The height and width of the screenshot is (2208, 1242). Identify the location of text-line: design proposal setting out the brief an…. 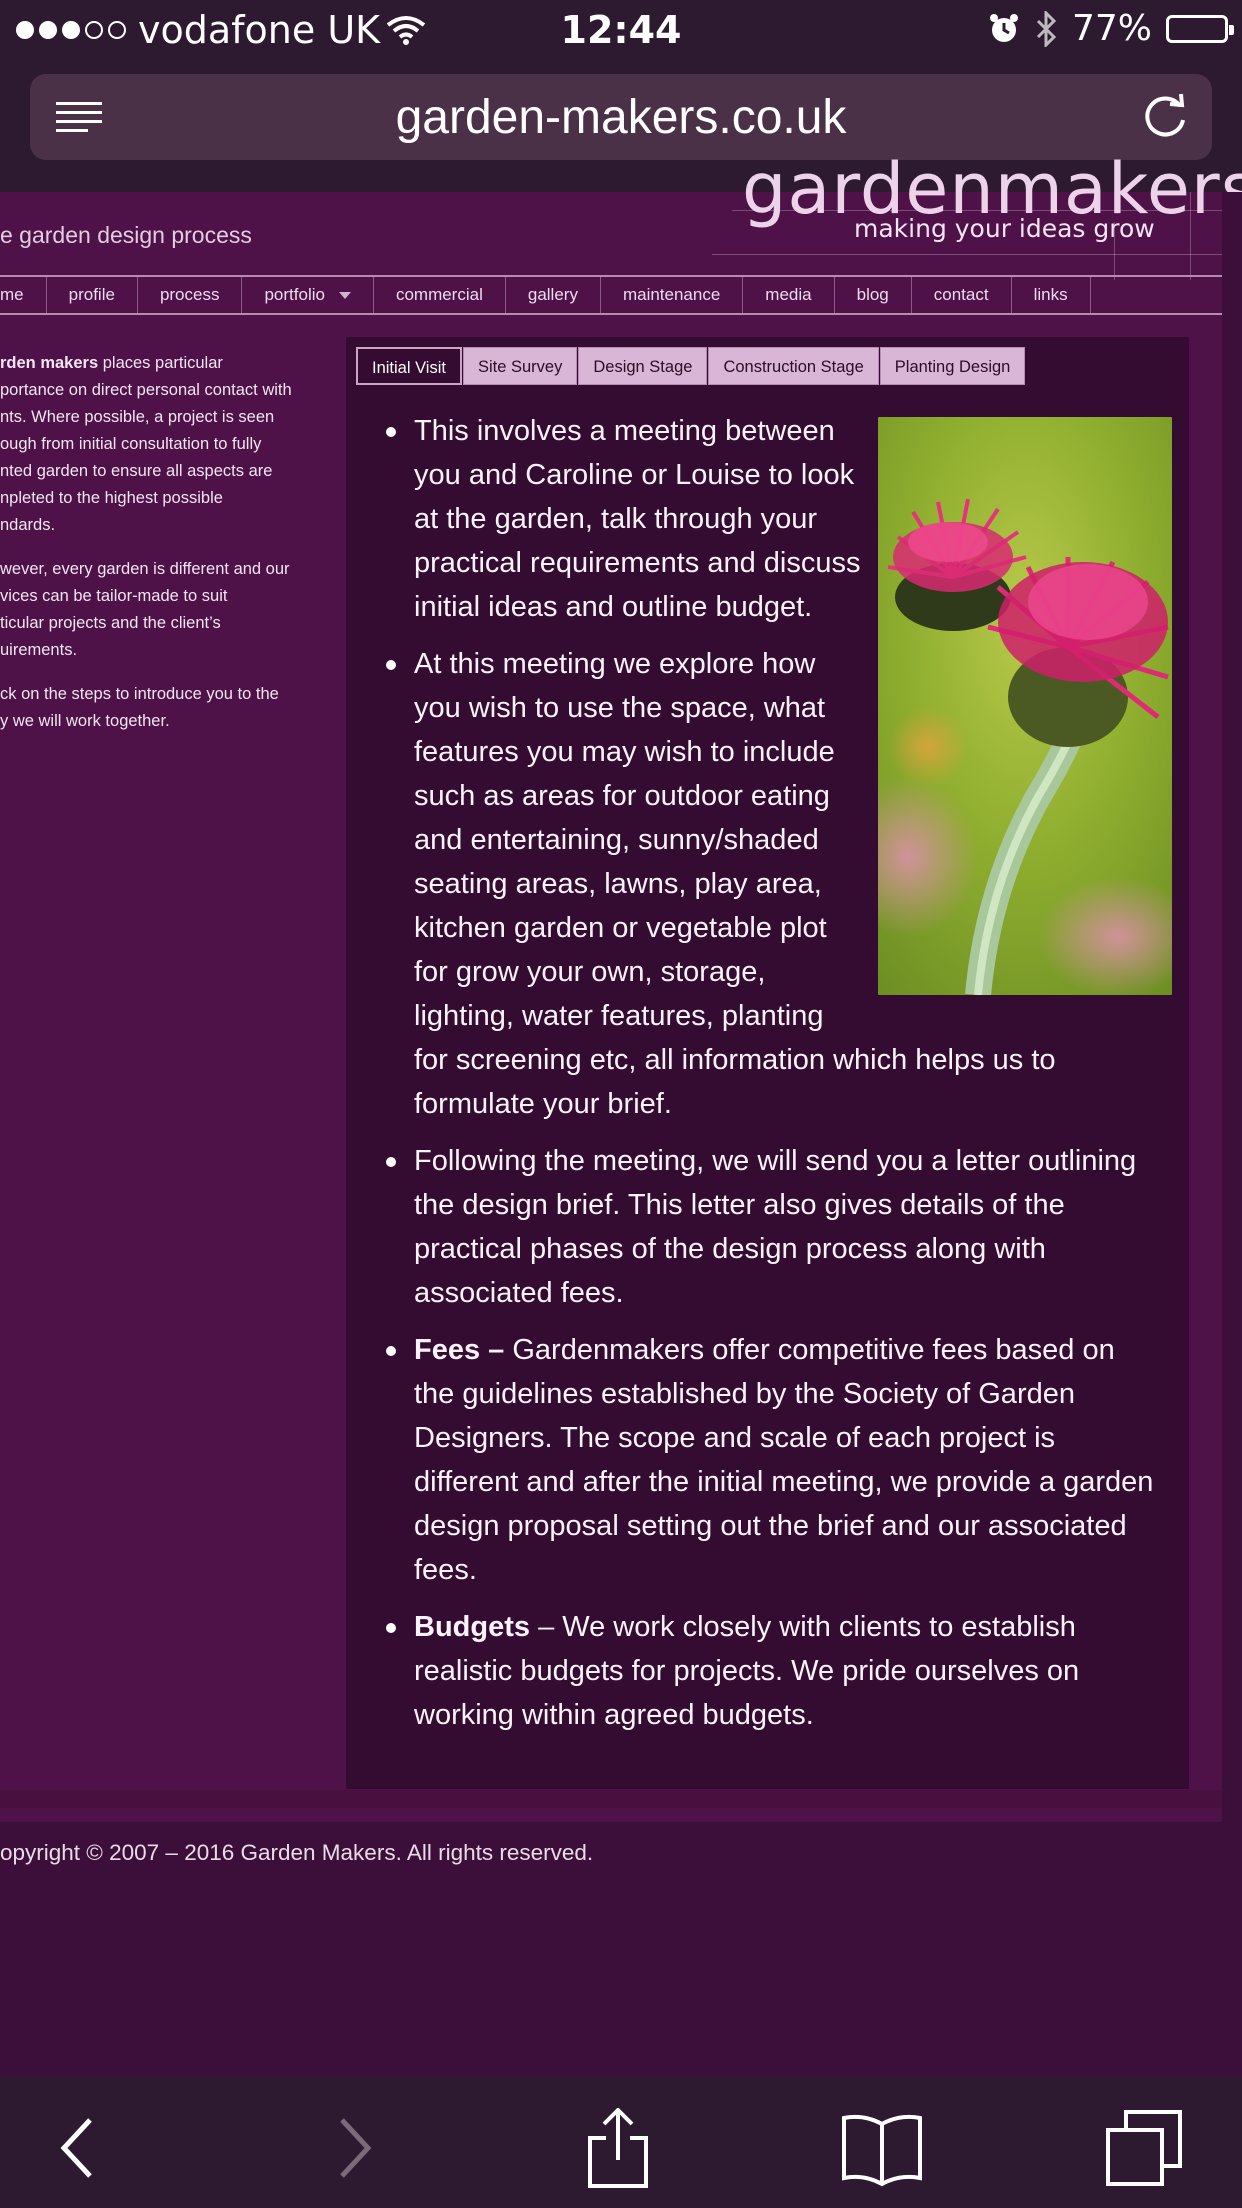
(770, 1526).